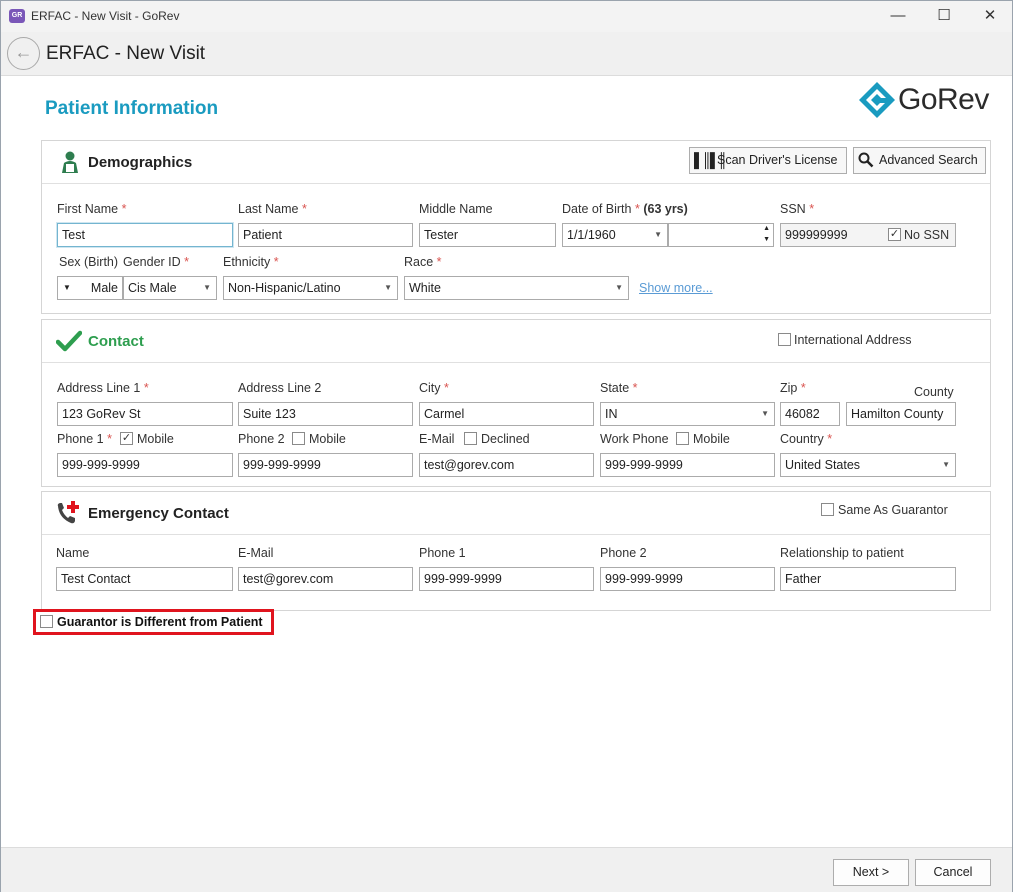 The height and width of the screenshot is (892, 1013). Describe the element at coordinates (456, 209) in the screenshot. I see `middle-name-label: Middle Name` at that location.